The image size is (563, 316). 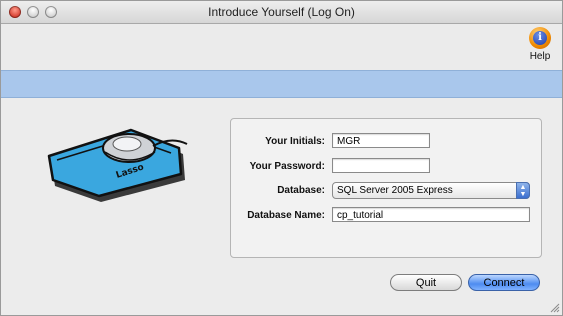 What do you see at coordinates (540, 56) in the screenshot?
I see `help-label: Help` at bounding box center [540, 56].